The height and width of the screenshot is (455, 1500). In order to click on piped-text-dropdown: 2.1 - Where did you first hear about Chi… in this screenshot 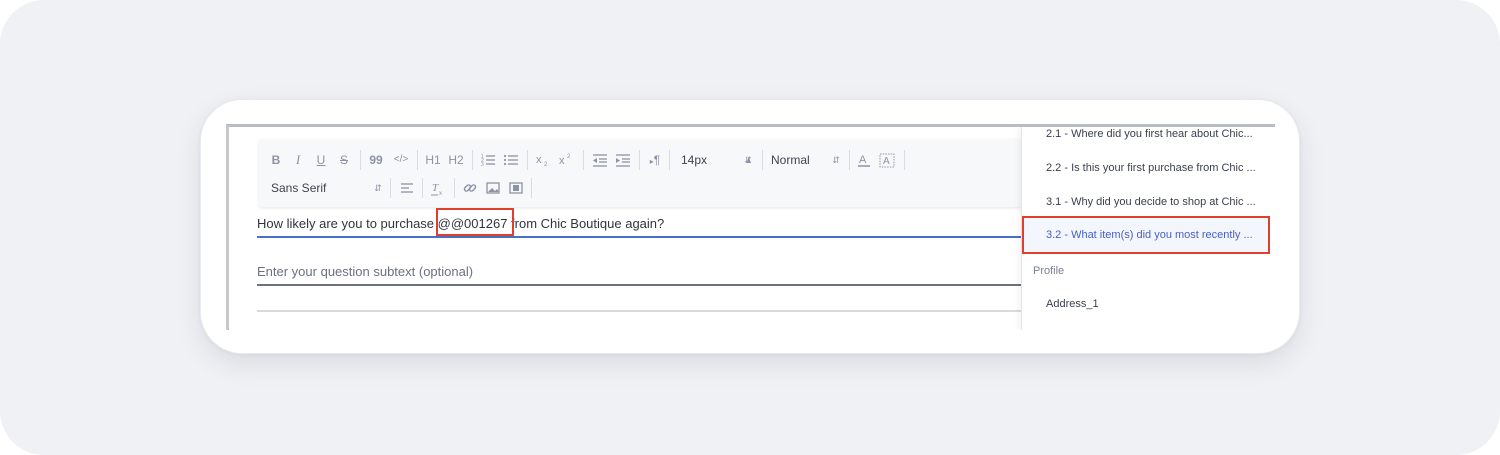, I will do `click(1148, 228)`.